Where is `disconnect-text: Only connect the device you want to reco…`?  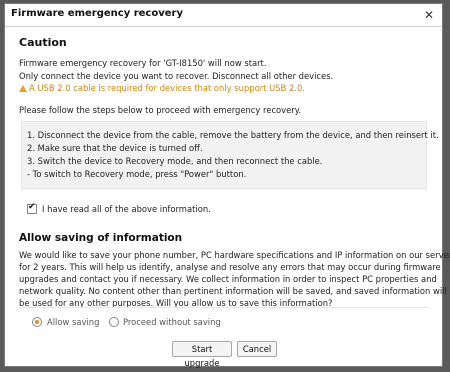
disconnect-text: Only connect the device you want to reco… is located at coordinates (176, 76).